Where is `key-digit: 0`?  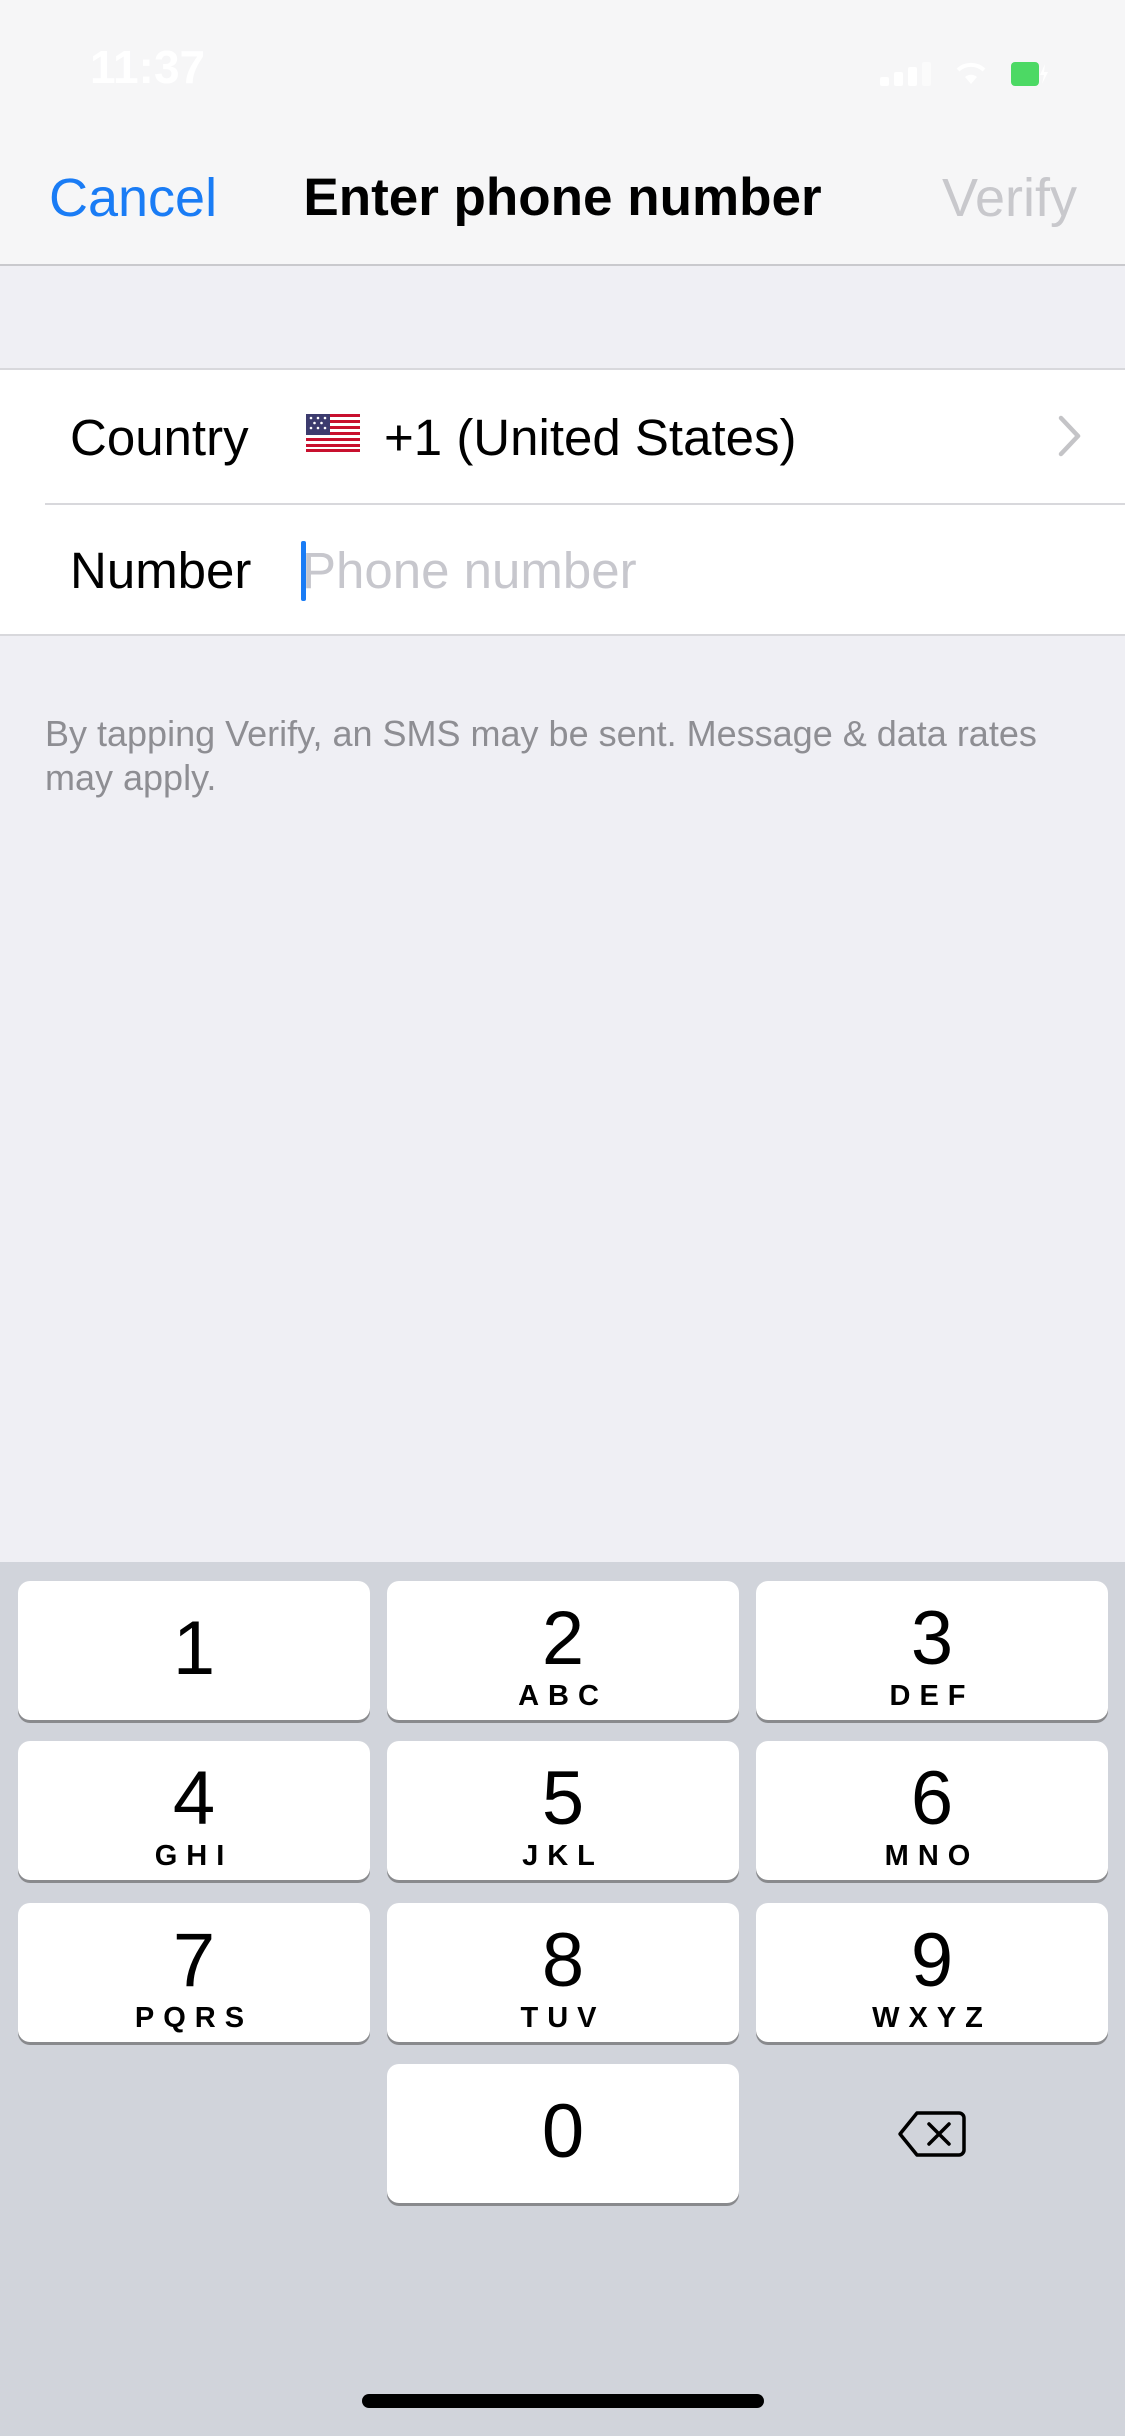
key-digit: 0 is located at coordinates (563, 2131).